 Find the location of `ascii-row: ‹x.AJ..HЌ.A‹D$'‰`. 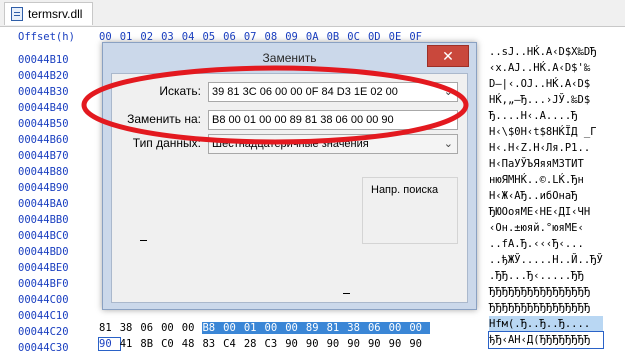

ascii-row: ‹x.AJ..HЌ.A‹D$'‰ is located at coordinates (540, 68).